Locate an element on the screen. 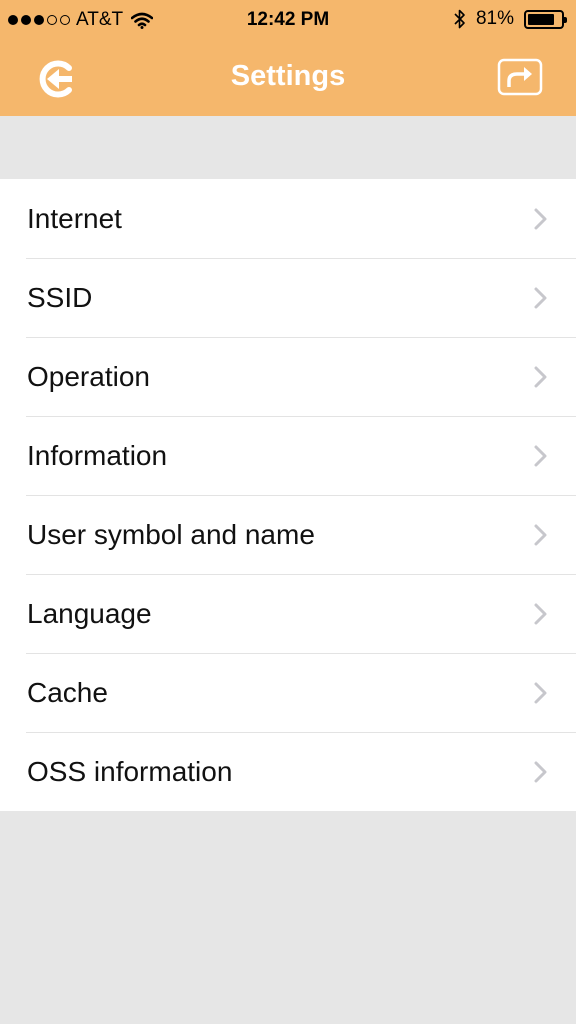  settings-item: Cache is located at coordinates (288, 692).